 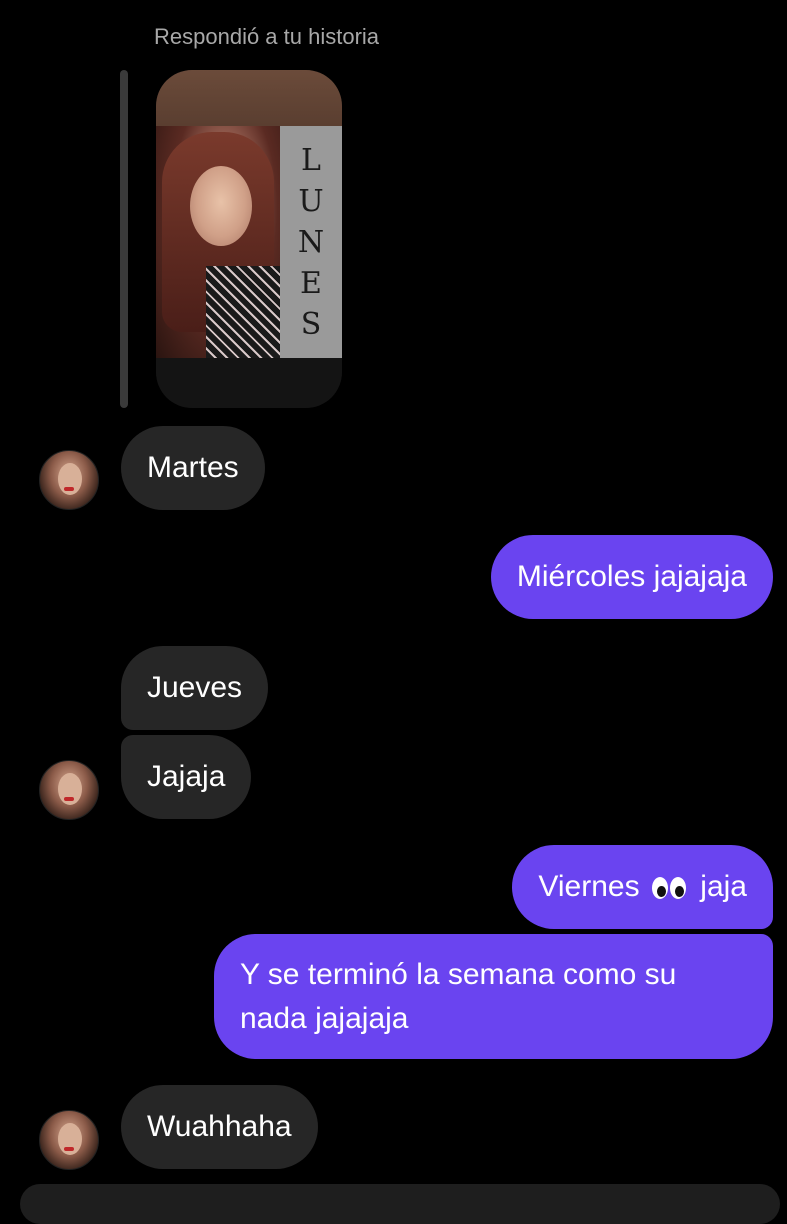 I want to click on message-composer, so click(x=400, y=1204).